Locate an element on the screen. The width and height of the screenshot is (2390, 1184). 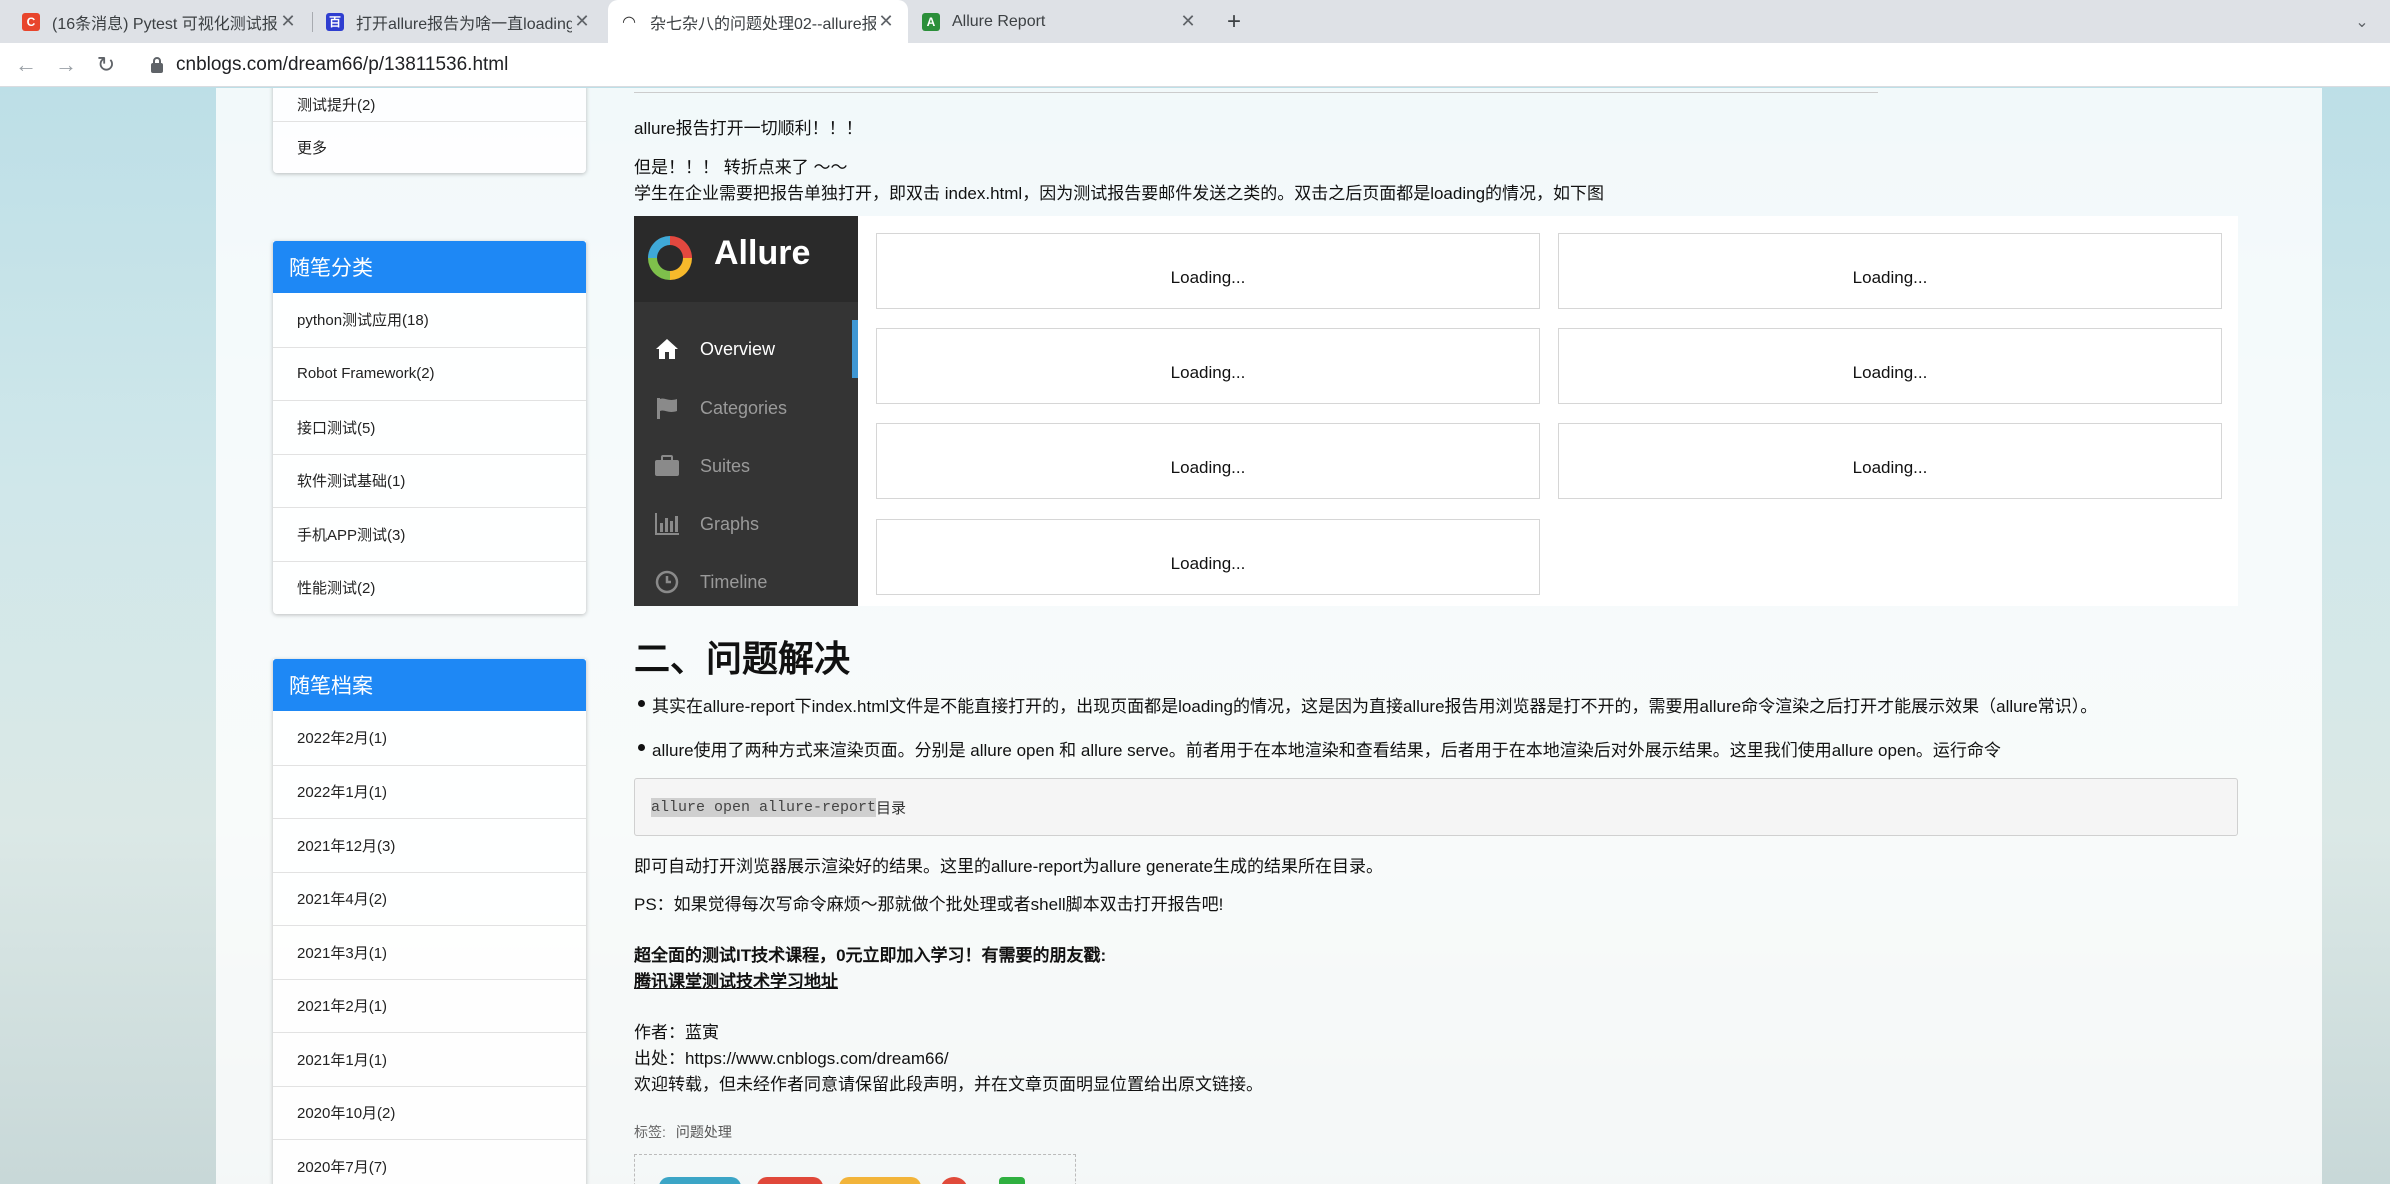
bar-chart-icon is located at coordinates (667, 524).